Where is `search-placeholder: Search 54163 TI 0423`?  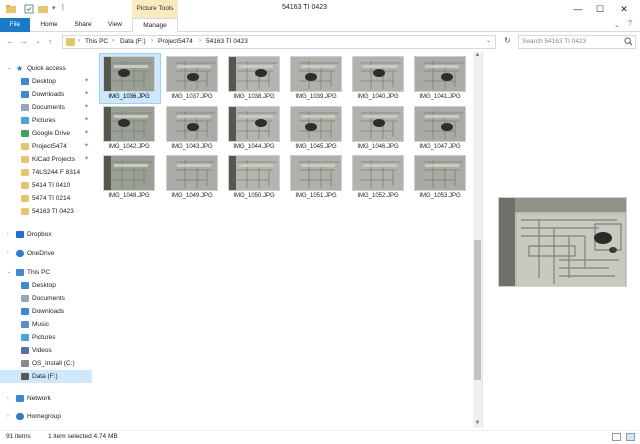 search-placeholder: Search 54163 TI 0423 is located at coordinates (554, 41).